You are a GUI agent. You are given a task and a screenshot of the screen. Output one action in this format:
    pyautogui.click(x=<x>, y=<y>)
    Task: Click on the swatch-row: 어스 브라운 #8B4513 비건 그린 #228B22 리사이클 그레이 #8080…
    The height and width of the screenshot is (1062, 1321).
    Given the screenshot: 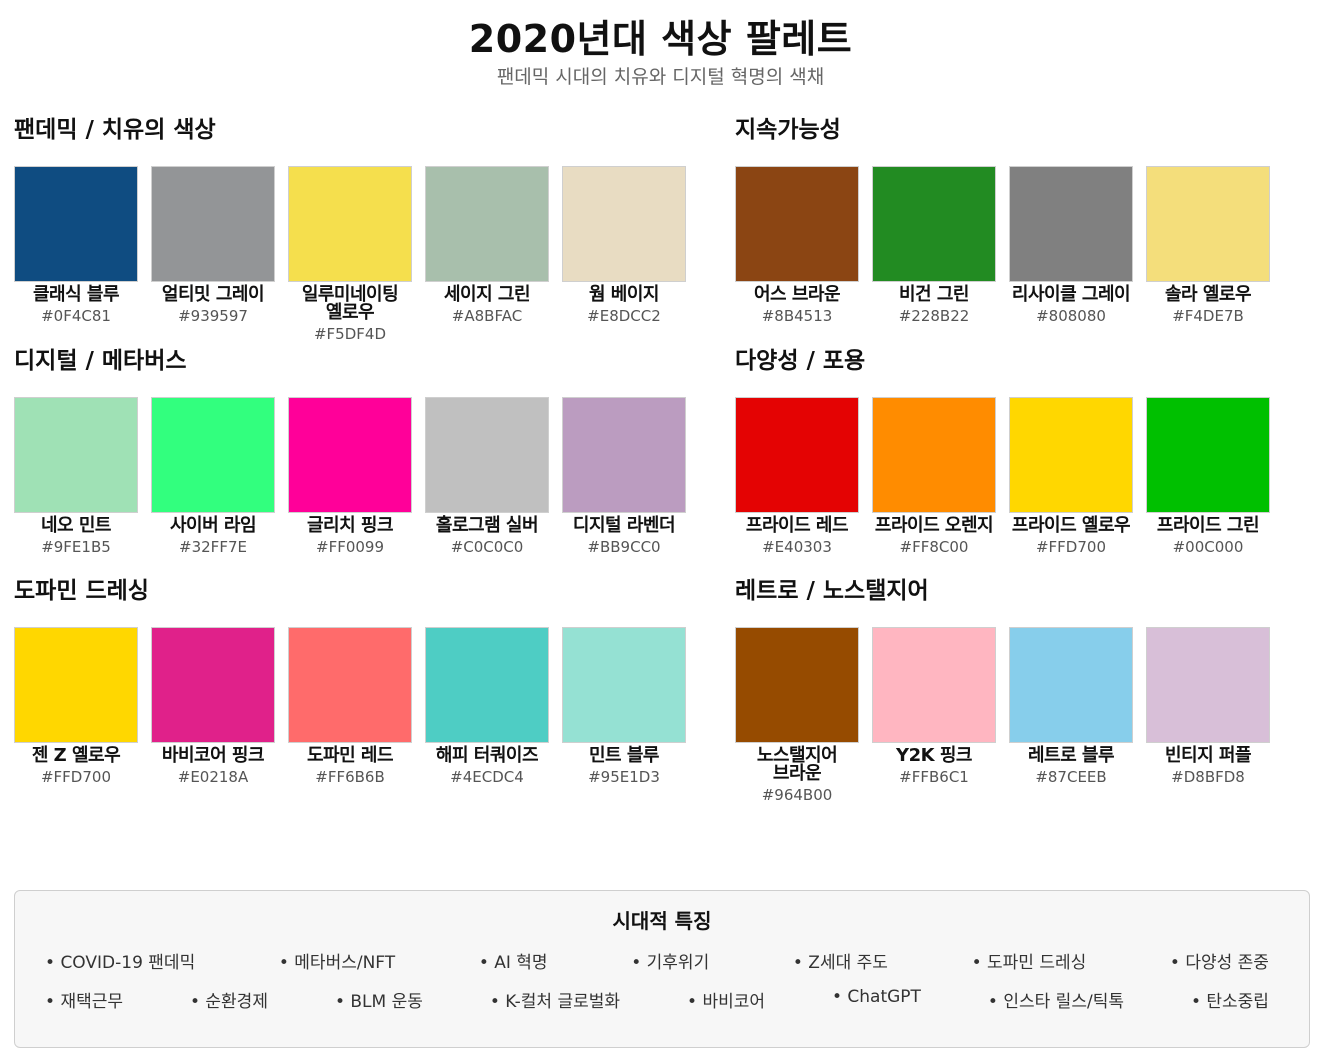 What is the action you would take?
    pyautogui.click(x=1009, y=245)
    